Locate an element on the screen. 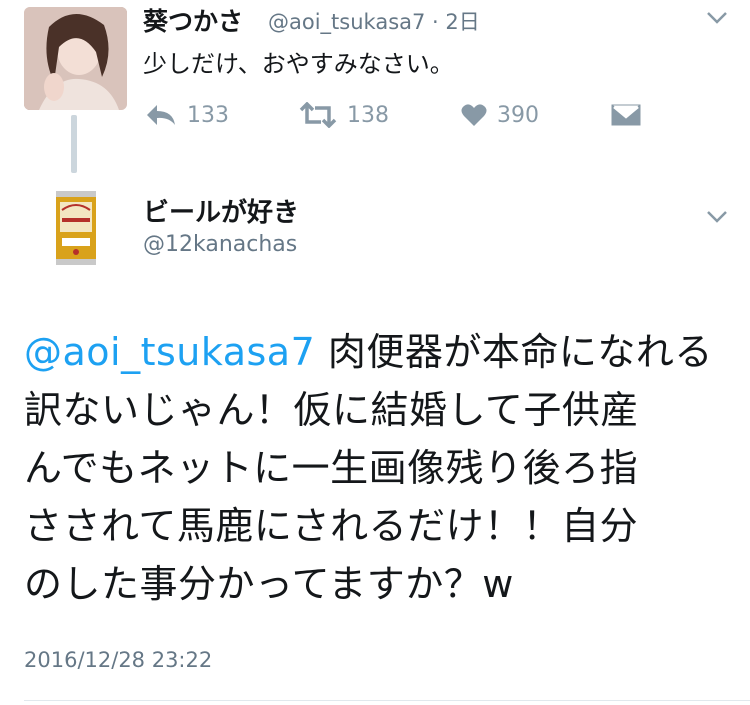 Image resolution: width=750 pixels, height=705 pixels. direct-message-button is located at coordinates (626, 115).